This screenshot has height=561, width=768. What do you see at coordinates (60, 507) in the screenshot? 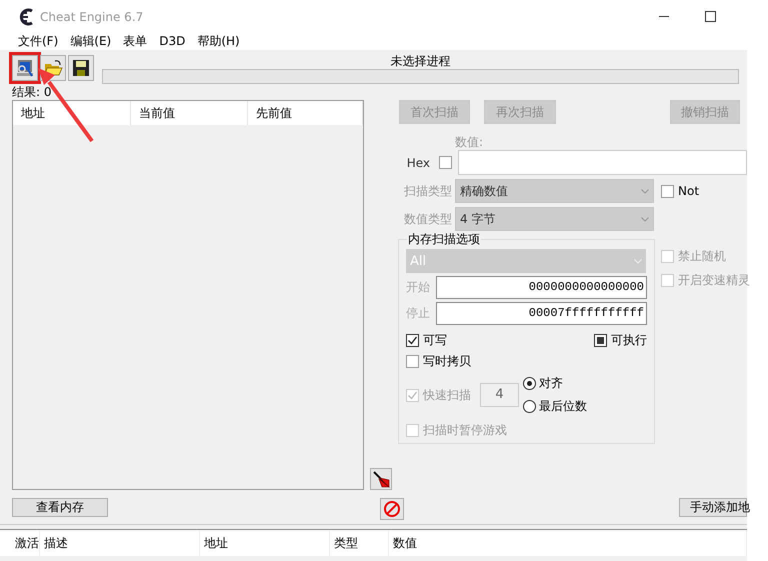
I see `view-memory-button: 查看内存` at bounding box center [60, 507].